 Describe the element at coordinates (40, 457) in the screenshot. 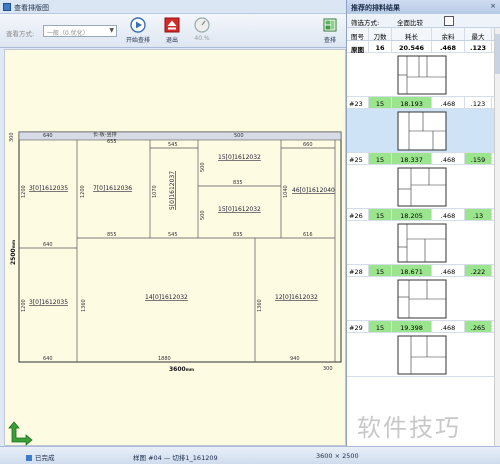

I see `status-left: 已完成` at that location.